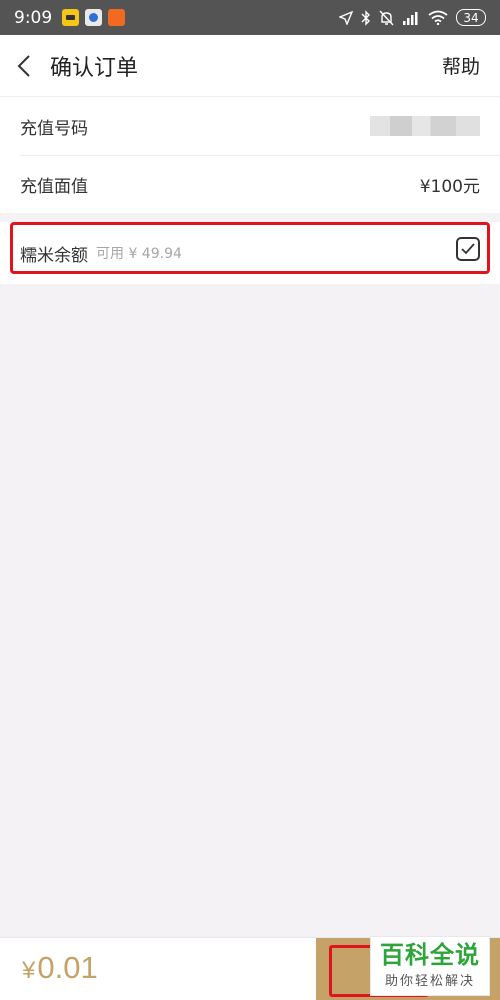  I want to click on balance-available: 可用 ¥ 49.94, so click(139, 254).